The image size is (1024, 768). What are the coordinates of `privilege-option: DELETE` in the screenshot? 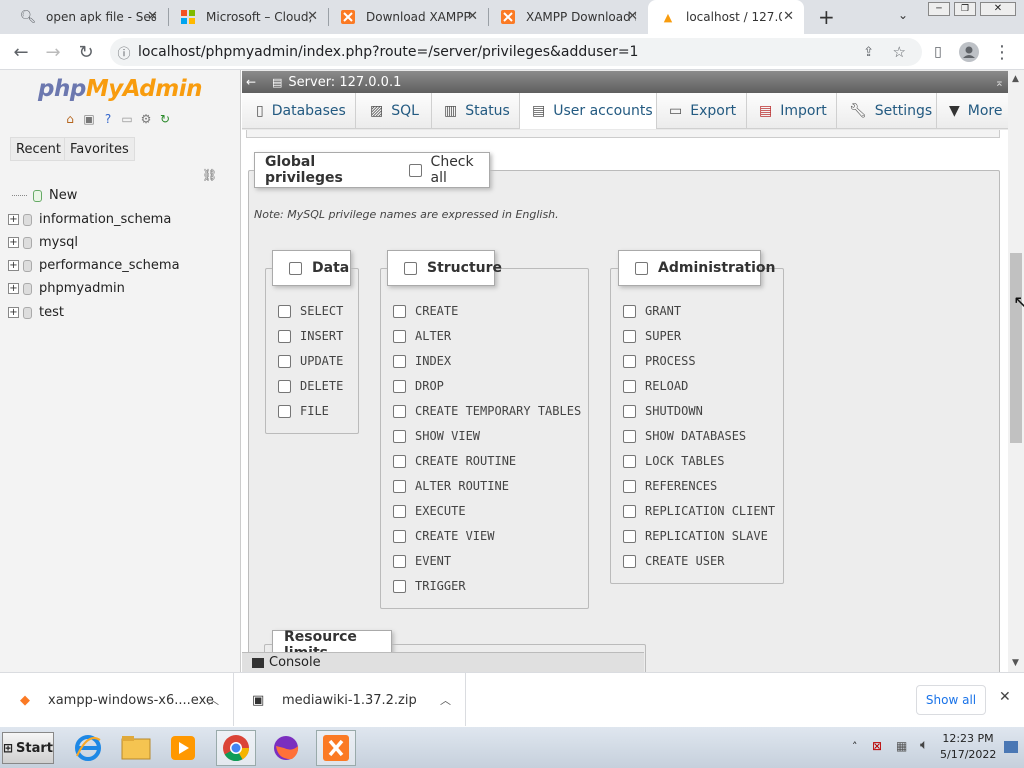 It's located at (310, 386).